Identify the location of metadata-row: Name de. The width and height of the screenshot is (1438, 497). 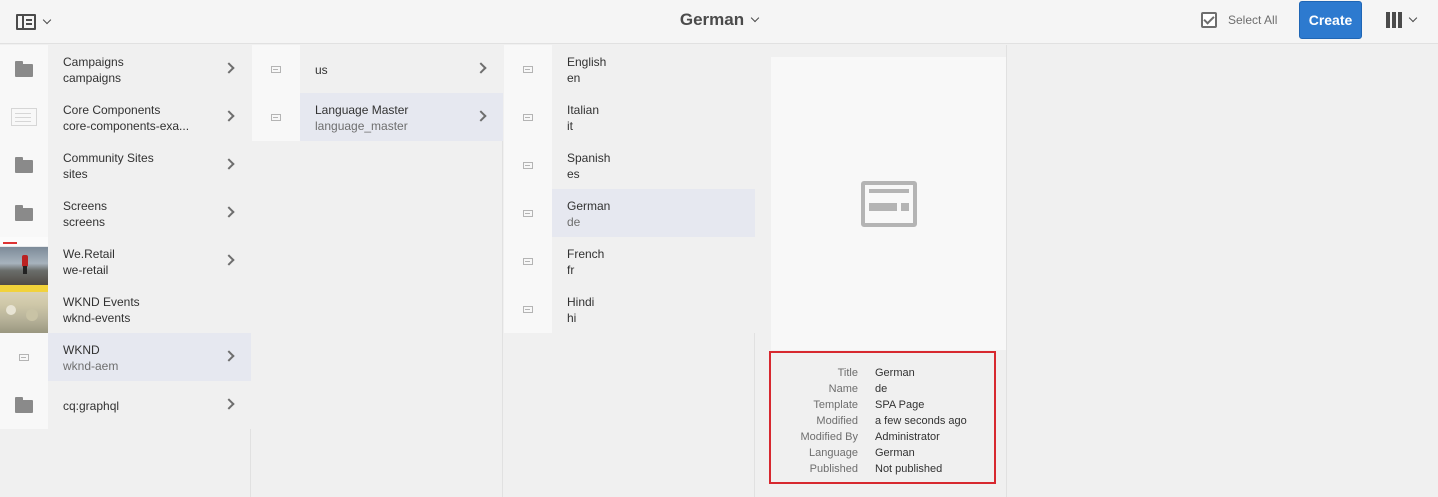
(882, 389).